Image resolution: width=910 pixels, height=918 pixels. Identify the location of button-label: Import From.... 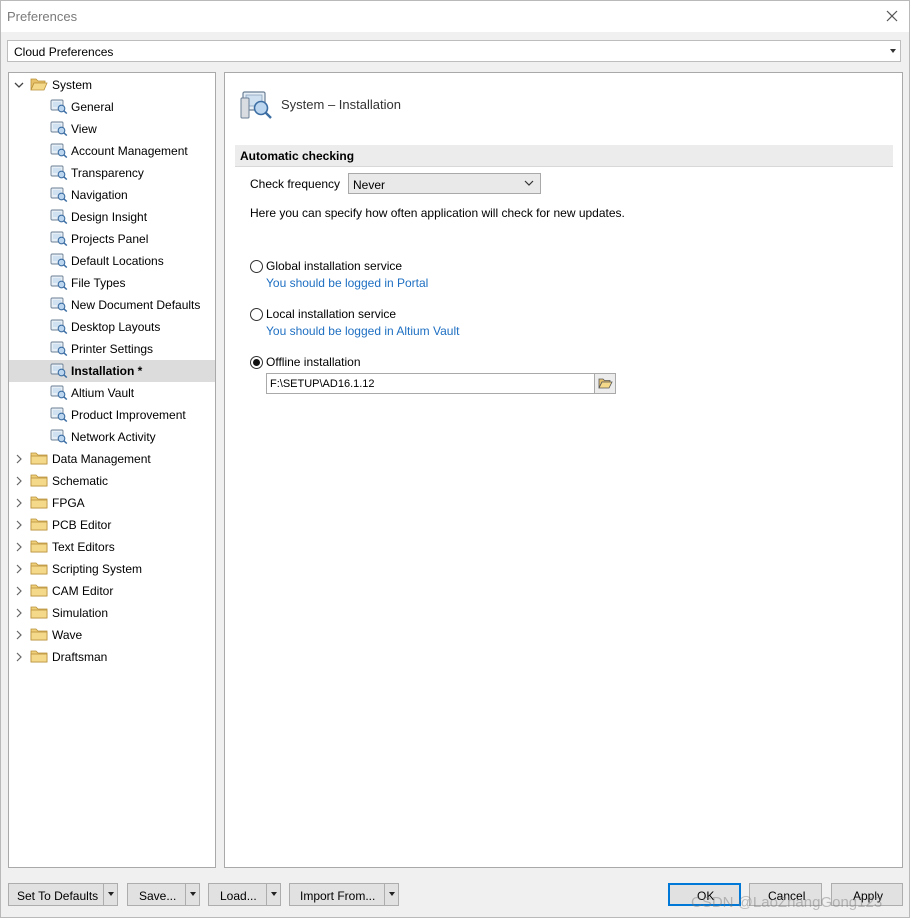
(338, 896).